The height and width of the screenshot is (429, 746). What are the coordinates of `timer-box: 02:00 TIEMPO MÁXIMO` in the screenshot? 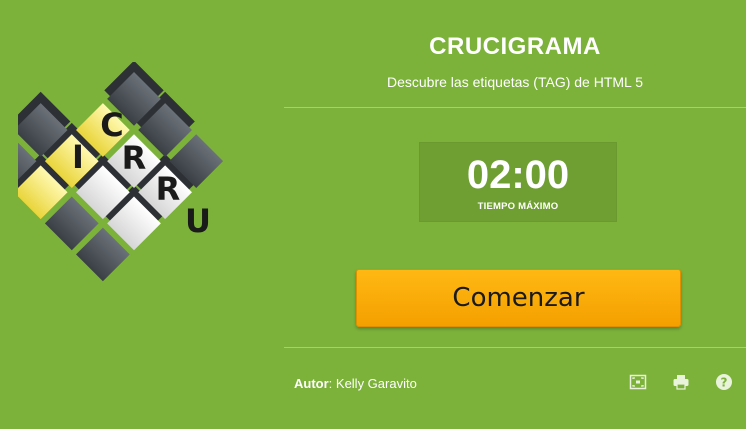 It's located at (518, 182).